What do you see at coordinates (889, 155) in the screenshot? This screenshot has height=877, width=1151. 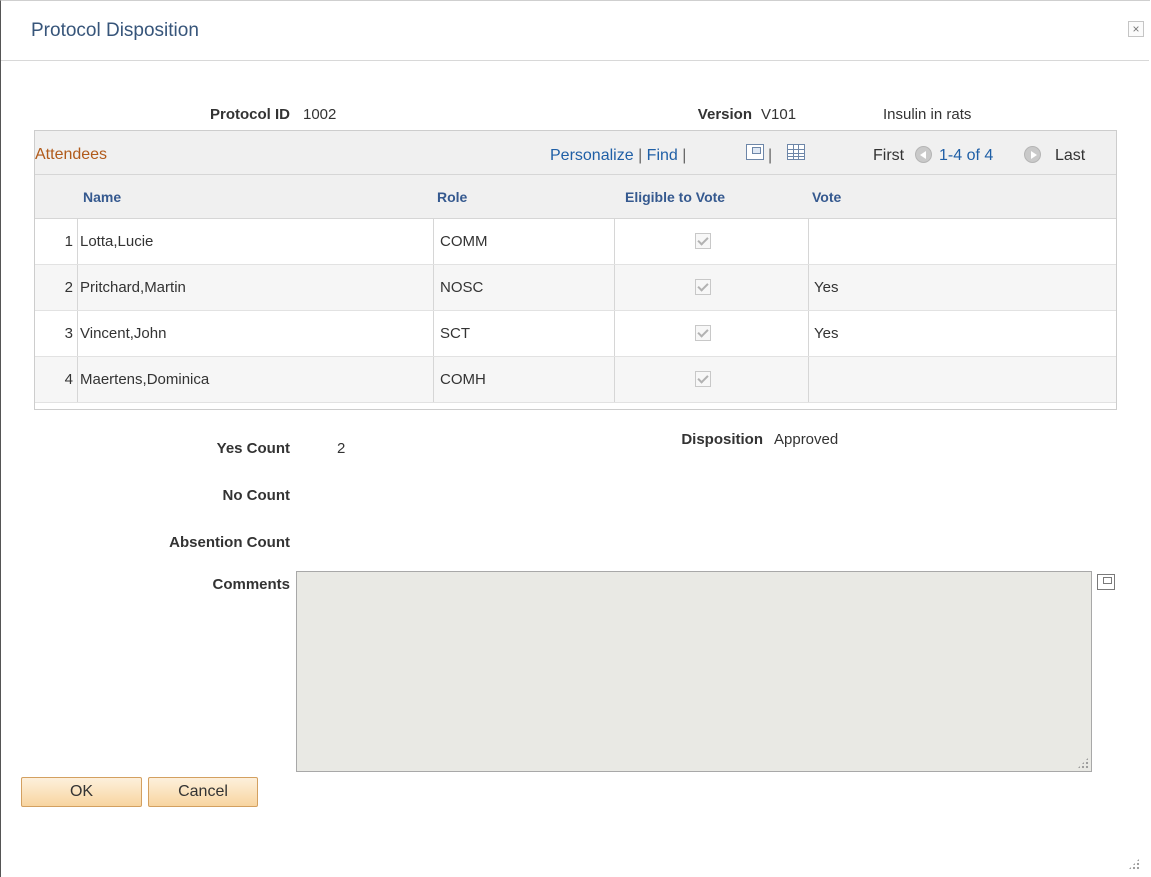 I see `first-label: First` at bounding box center [889, 155].